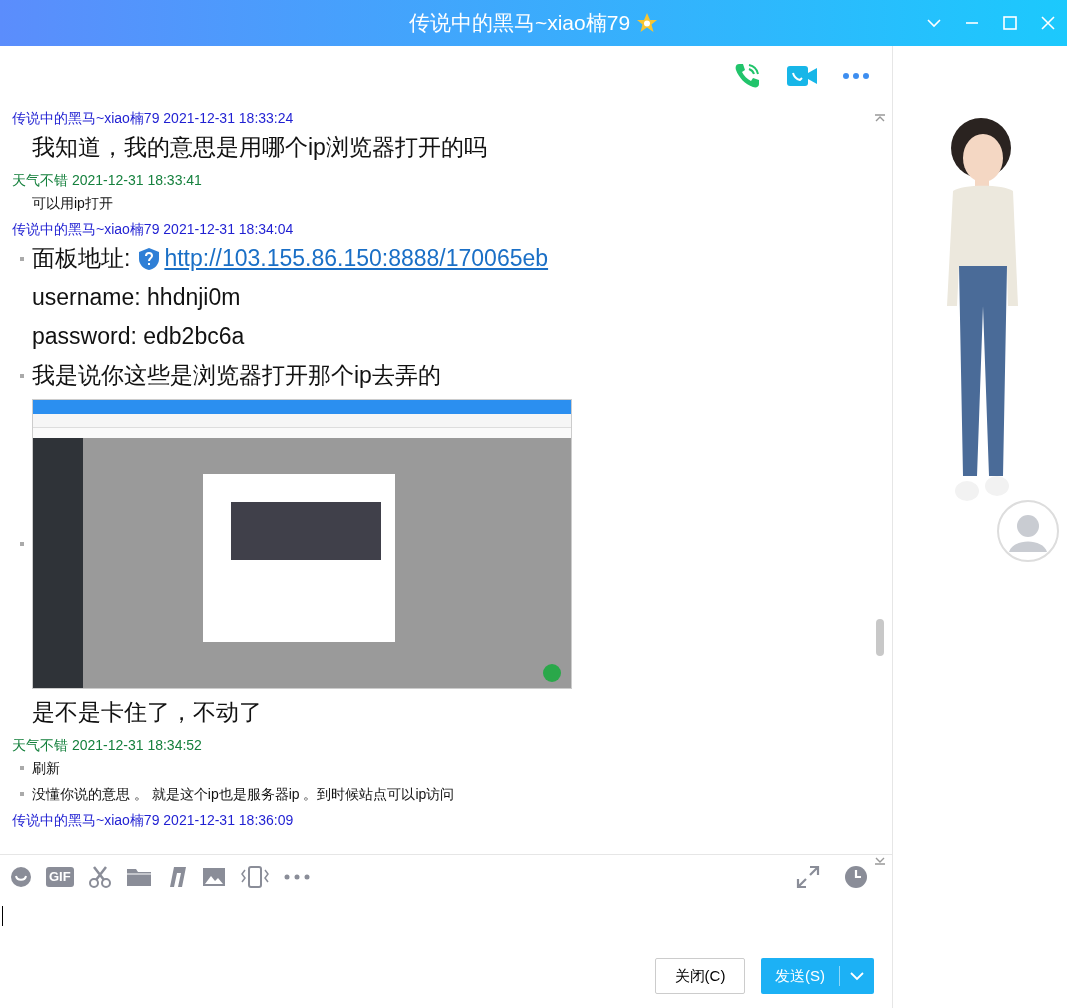 The width and height of the screenshot is (1067, 1008). Describe the element at coordinates (99, 877) in the screenshot. I see `scissors-icon` at that location.